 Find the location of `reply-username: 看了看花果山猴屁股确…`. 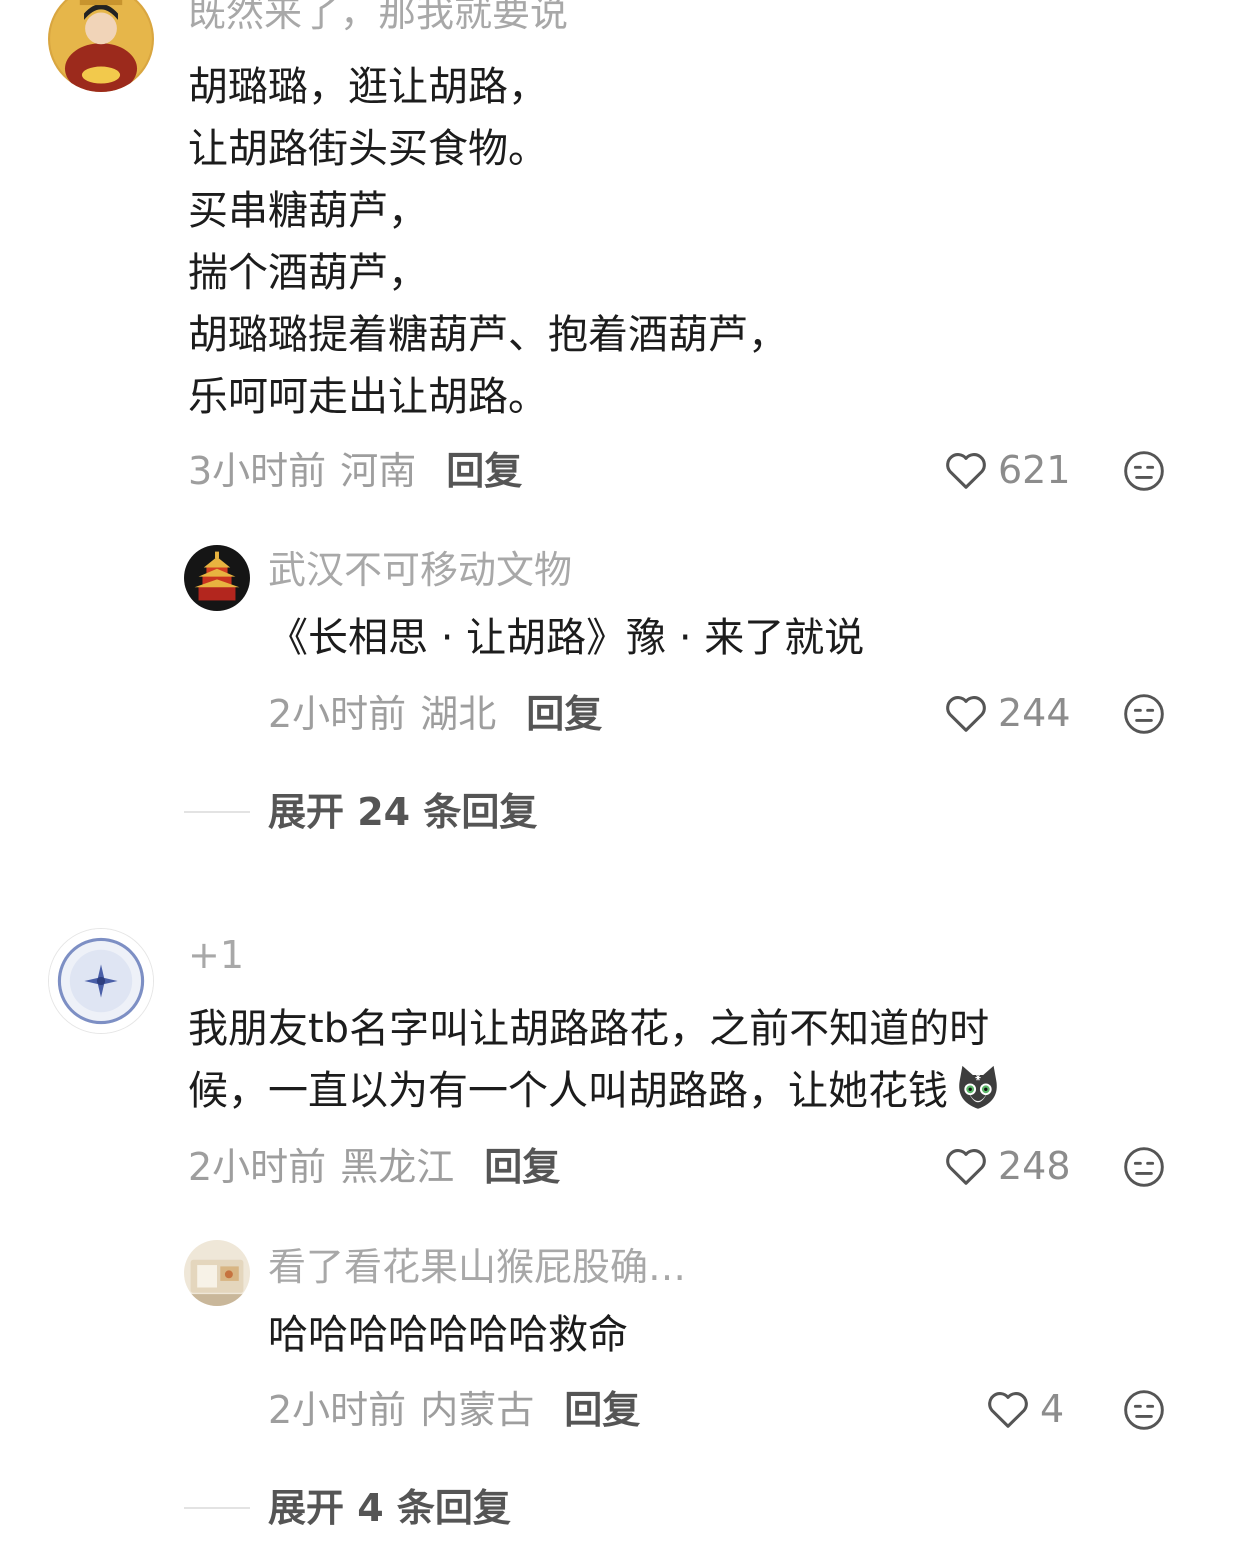

reply-username: 看了看花果山猴屁股确… is located at coordinates (477, 1267).